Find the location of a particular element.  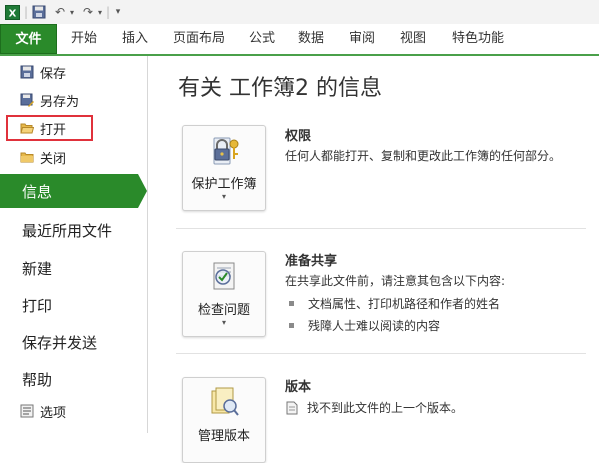

nav-info-label: 信息 is located at coordinates (37, 192).